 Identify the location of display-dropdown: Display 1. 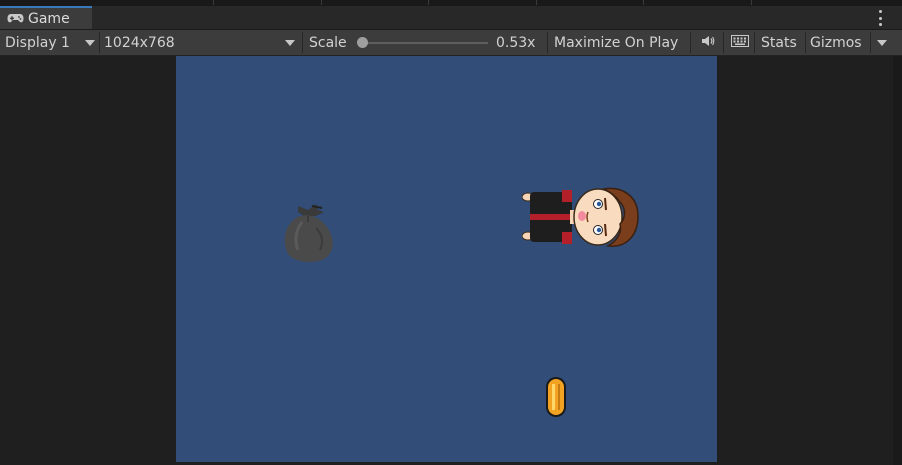
(51, 42).